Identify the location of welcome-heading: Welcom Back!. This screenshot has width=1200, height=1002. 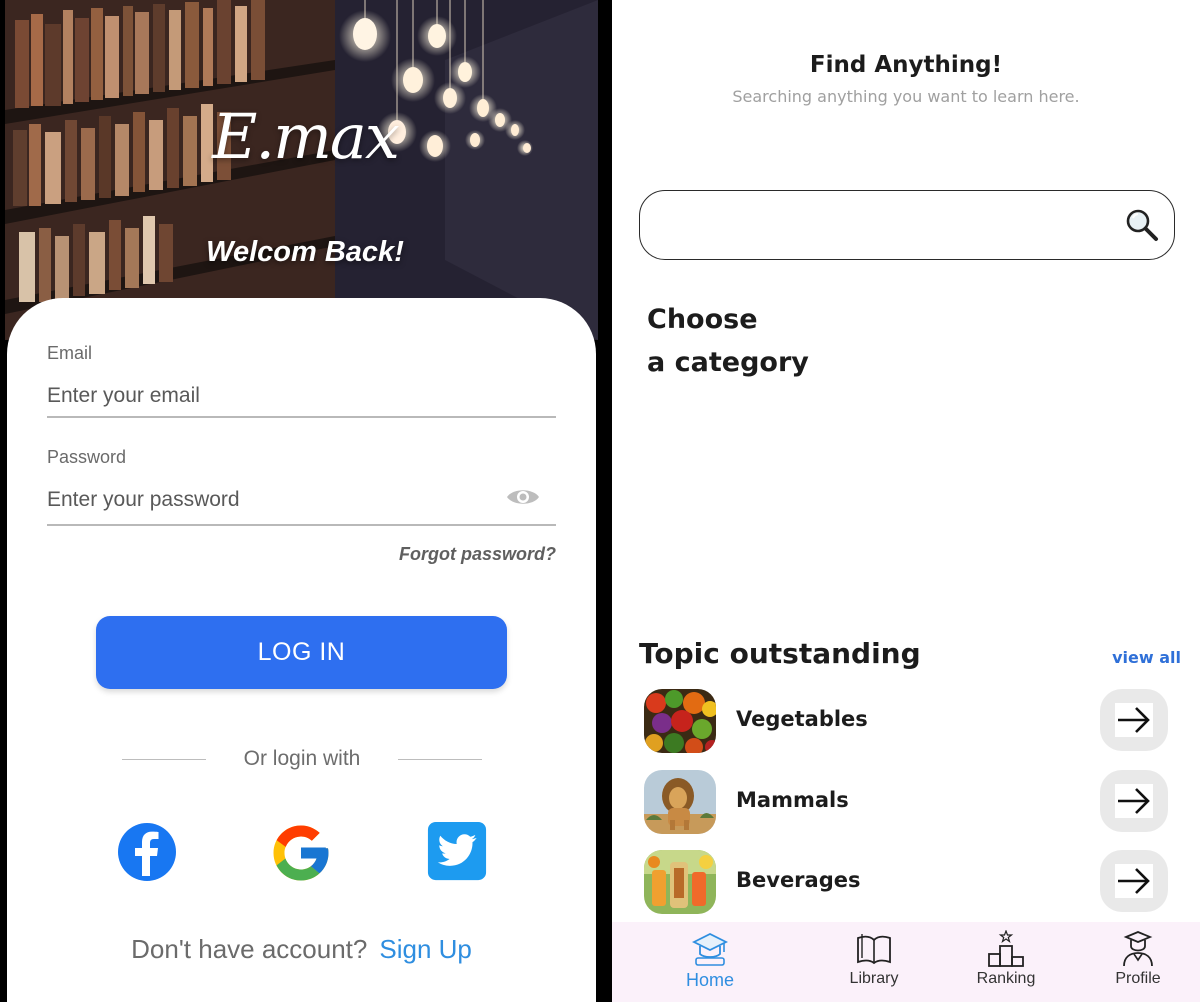
(305, 252).